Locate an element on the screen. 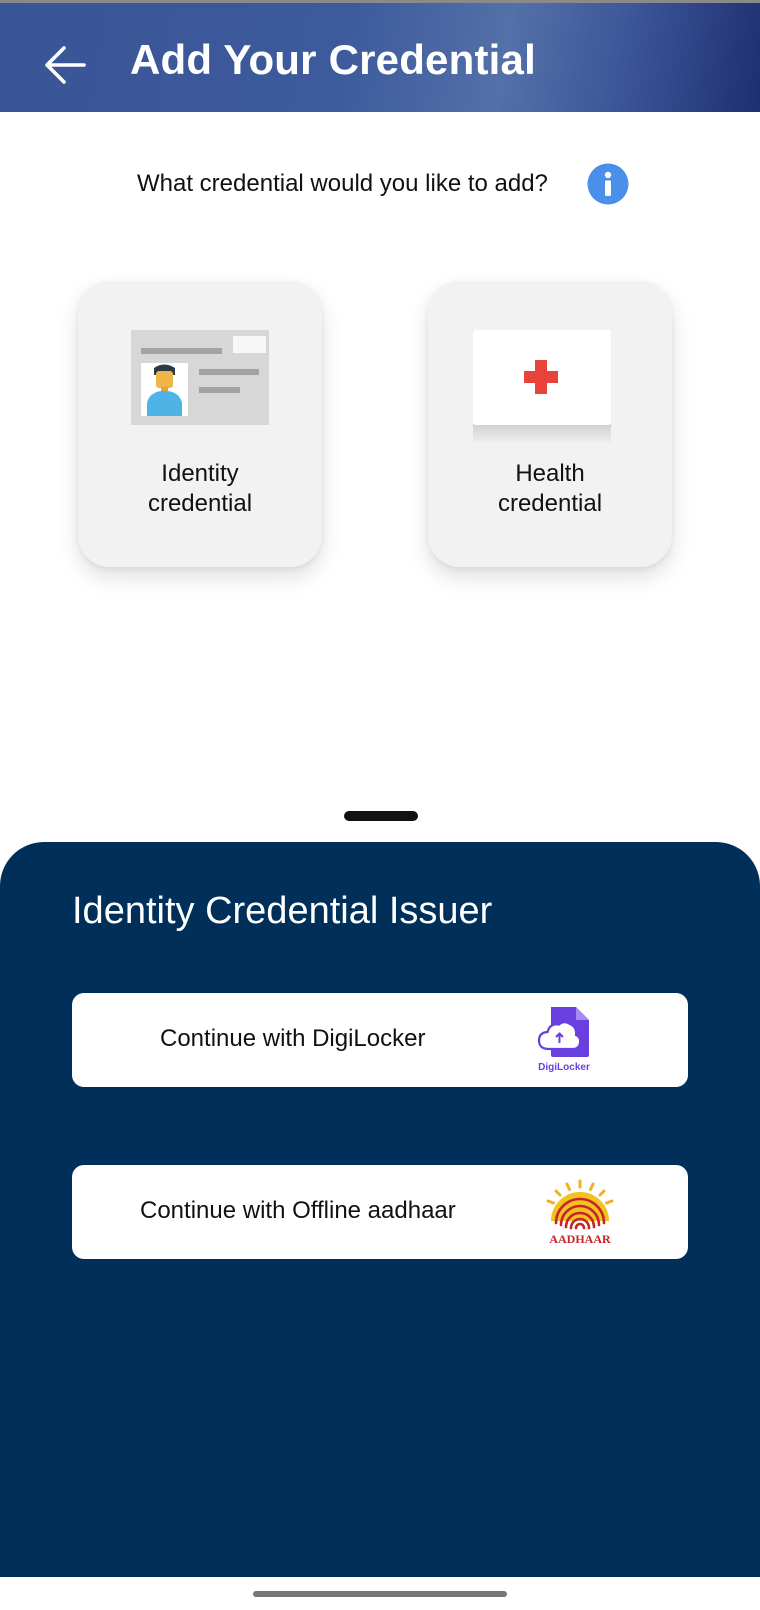  info-button is located at coordinates (608, 184).